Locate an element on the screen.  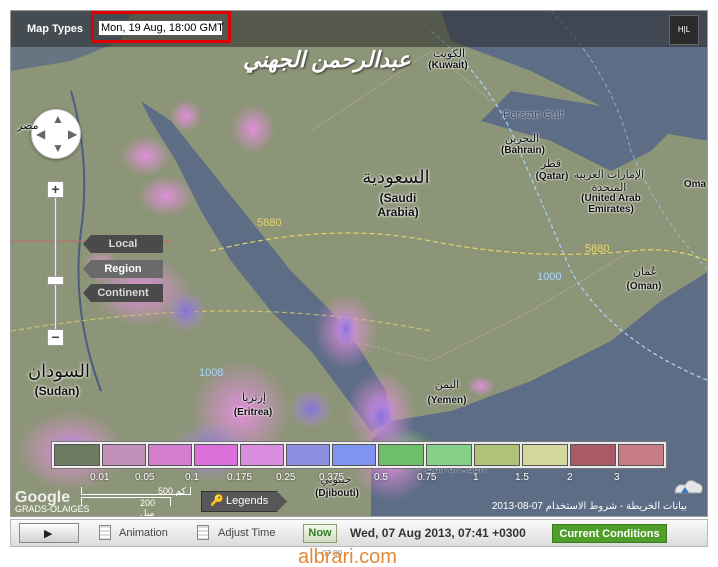
legend-value: 3 is located at coordinates (617, 477).